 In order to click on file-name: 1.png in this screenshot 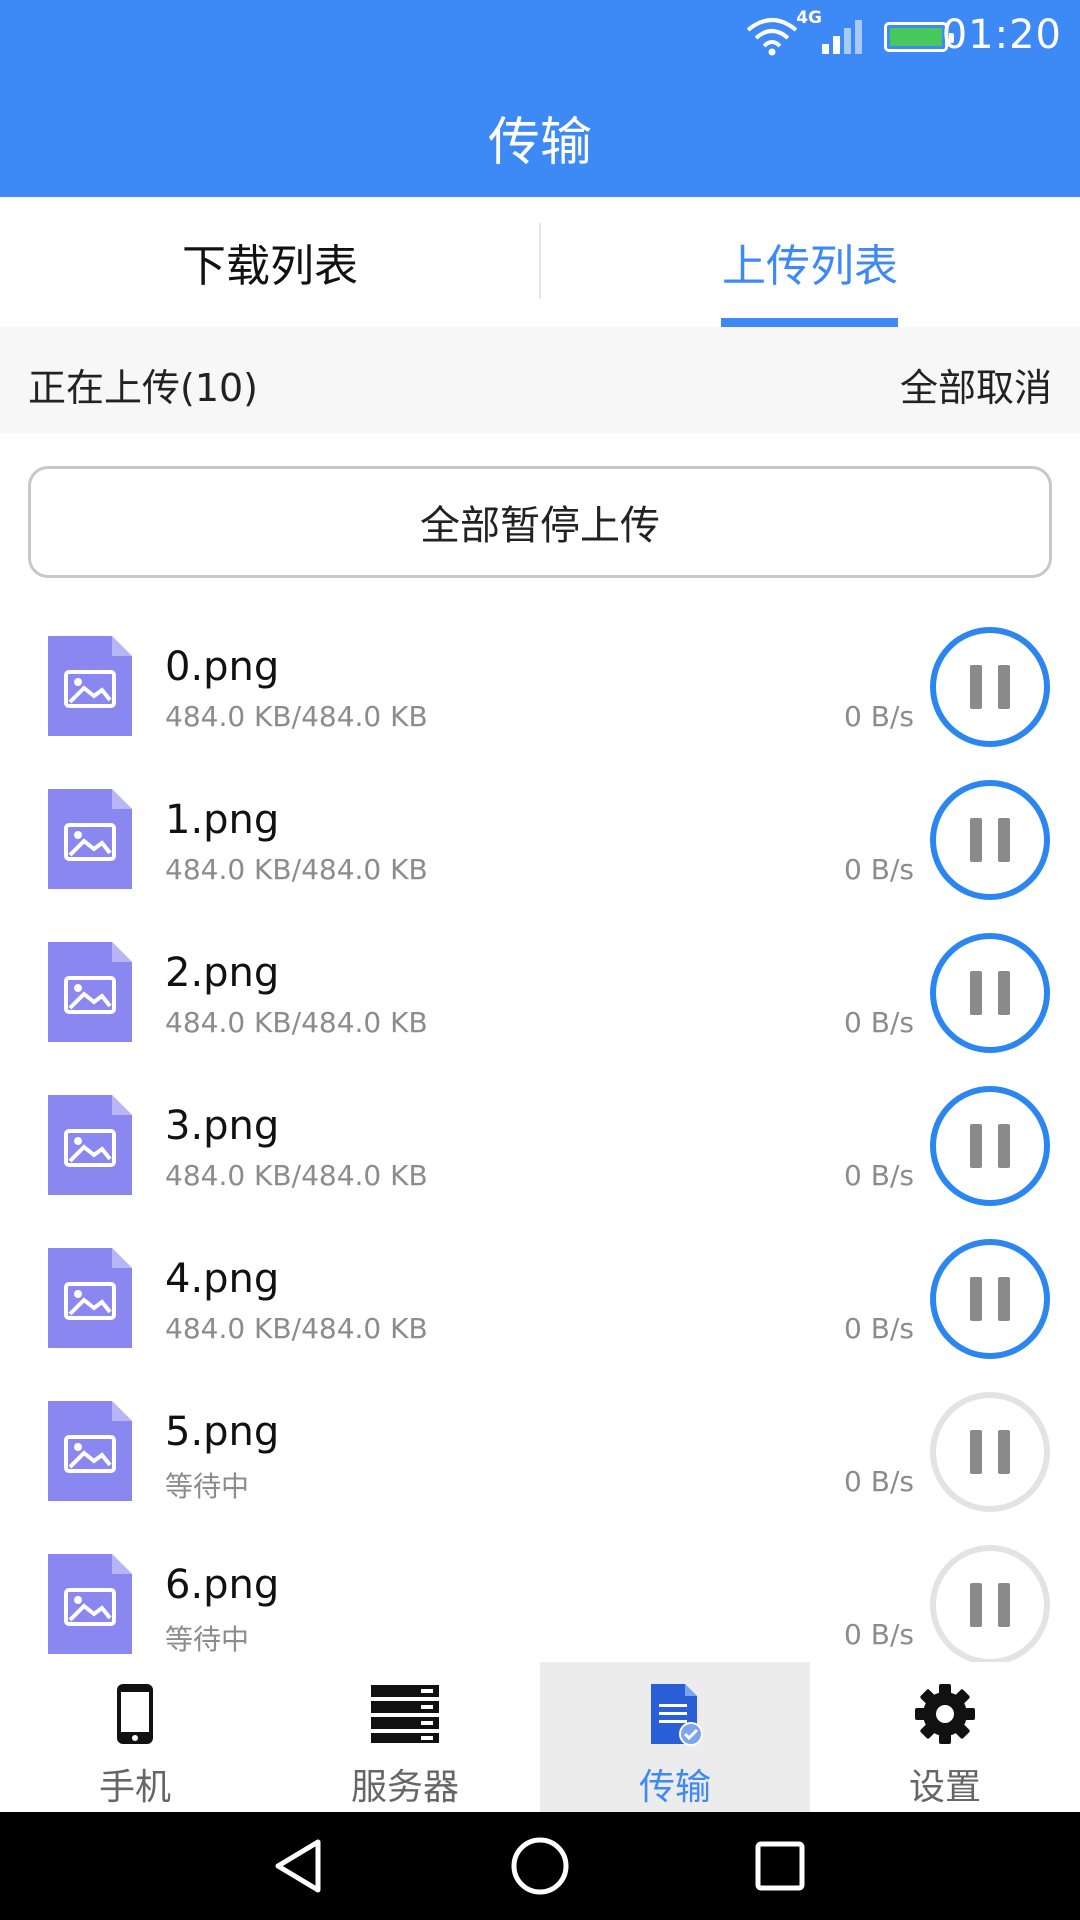, I will do `click(222, 820)`.